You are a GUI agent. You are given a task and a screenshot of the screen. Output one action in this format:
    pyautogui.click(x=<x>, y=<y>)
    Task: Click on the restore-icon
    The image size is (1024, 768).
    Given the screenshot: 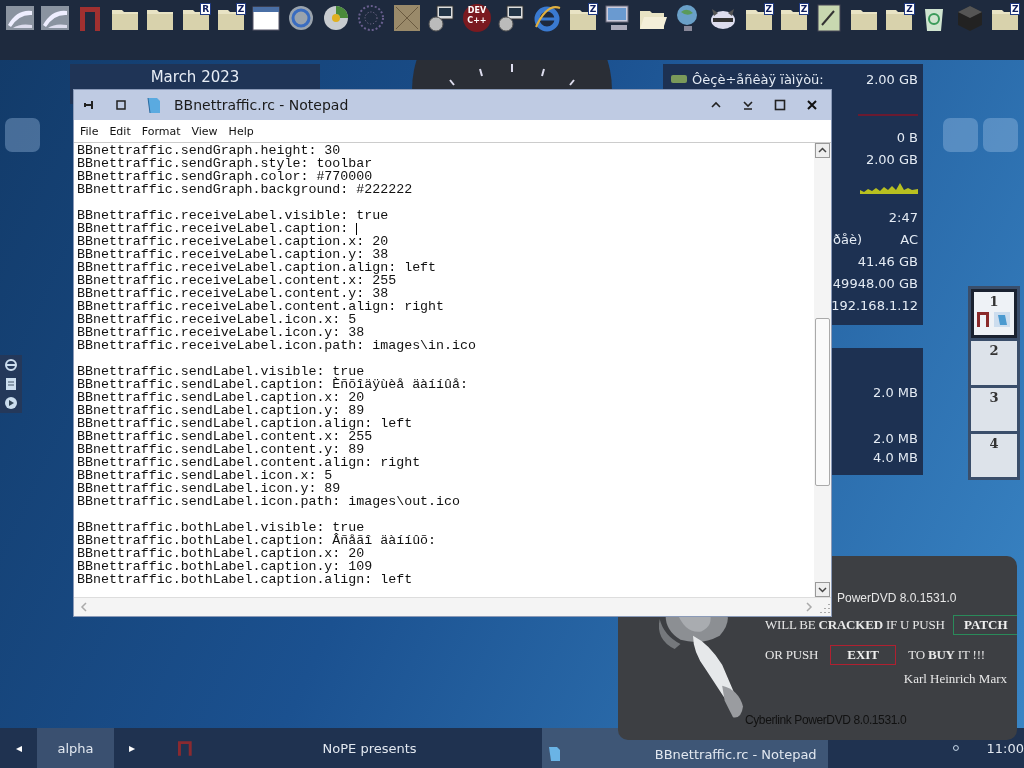 What is the action you would take?
    pyautogui.click(x=121, y=105)
    